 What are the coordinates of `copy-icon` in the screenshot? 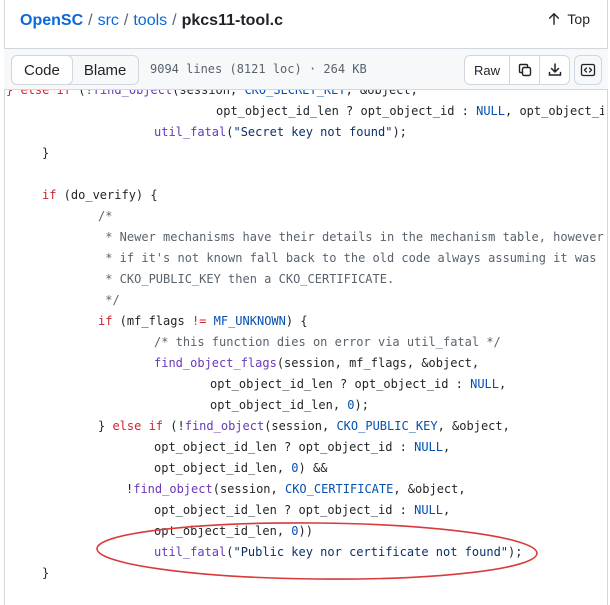 It's located at (524, 70).